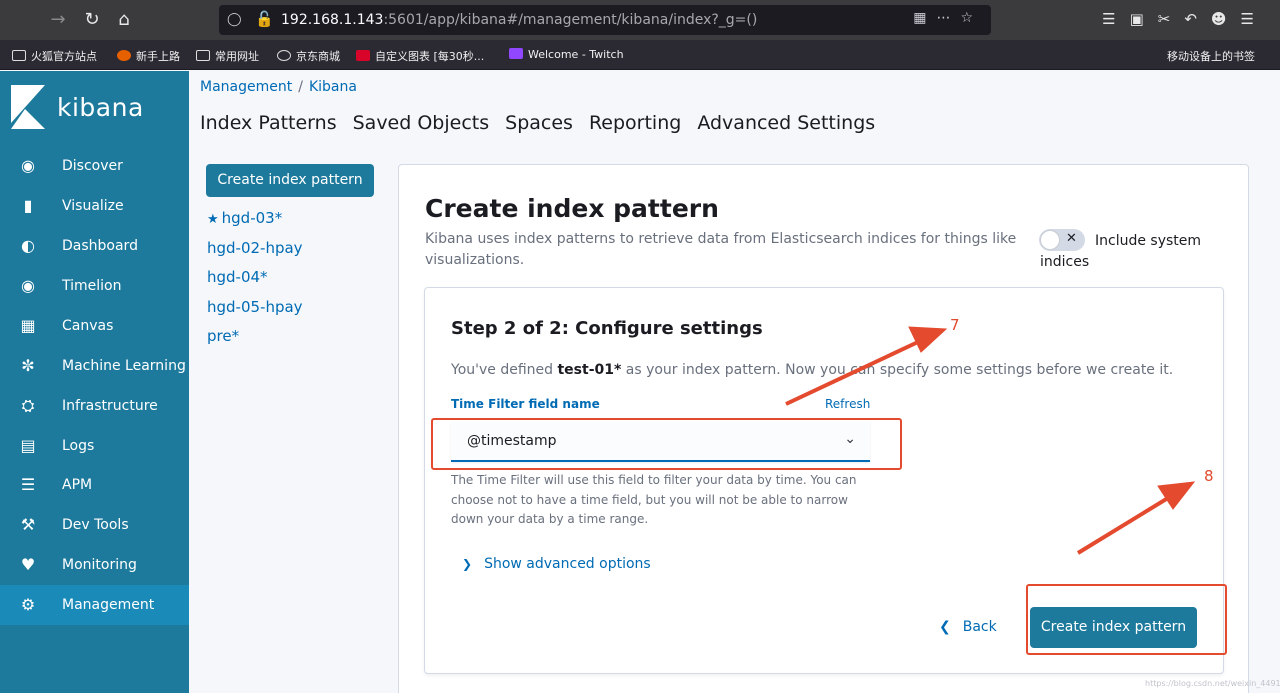  I want to click on watermark: https://blog.csdn.net/weixin_44916548, so click(1212, 683).